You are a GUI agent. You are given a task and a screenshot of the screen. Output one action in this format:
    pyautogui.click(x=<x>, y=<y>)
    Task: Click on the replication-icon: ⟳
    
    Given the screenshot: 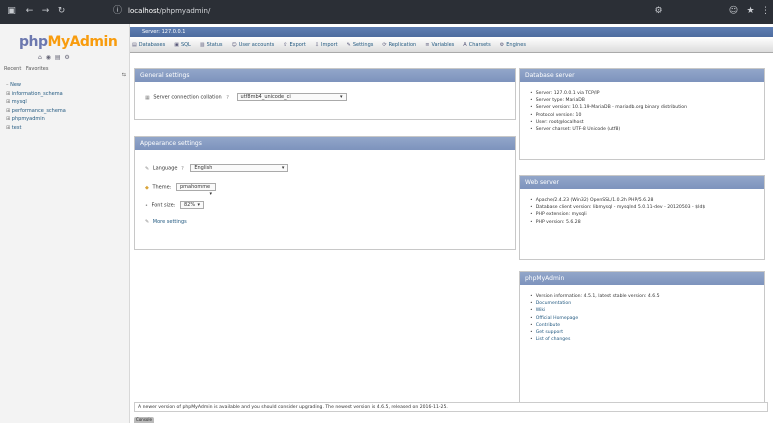 What is the action you would take?
    pyautogui.click(x=384, y=44)
    